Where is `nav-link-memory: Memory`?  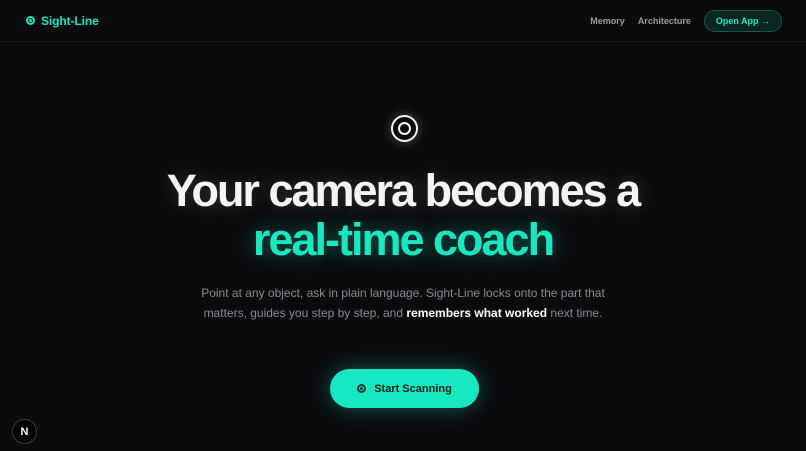 nav-link-memory: Memory is located at coordinates (607, 21).